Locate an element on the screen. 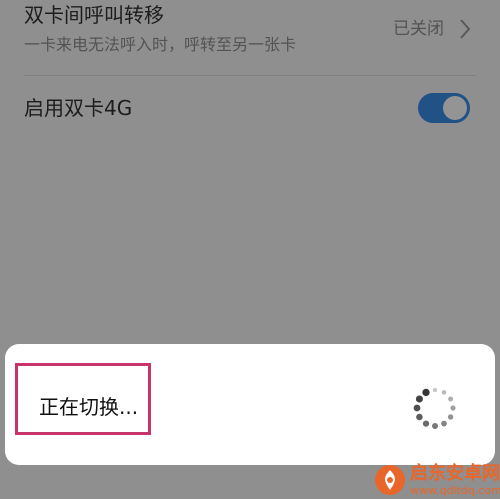 The height and width of the screenshot is (499, 500). loading-spinner-icon is located at coordinates (434, 408).